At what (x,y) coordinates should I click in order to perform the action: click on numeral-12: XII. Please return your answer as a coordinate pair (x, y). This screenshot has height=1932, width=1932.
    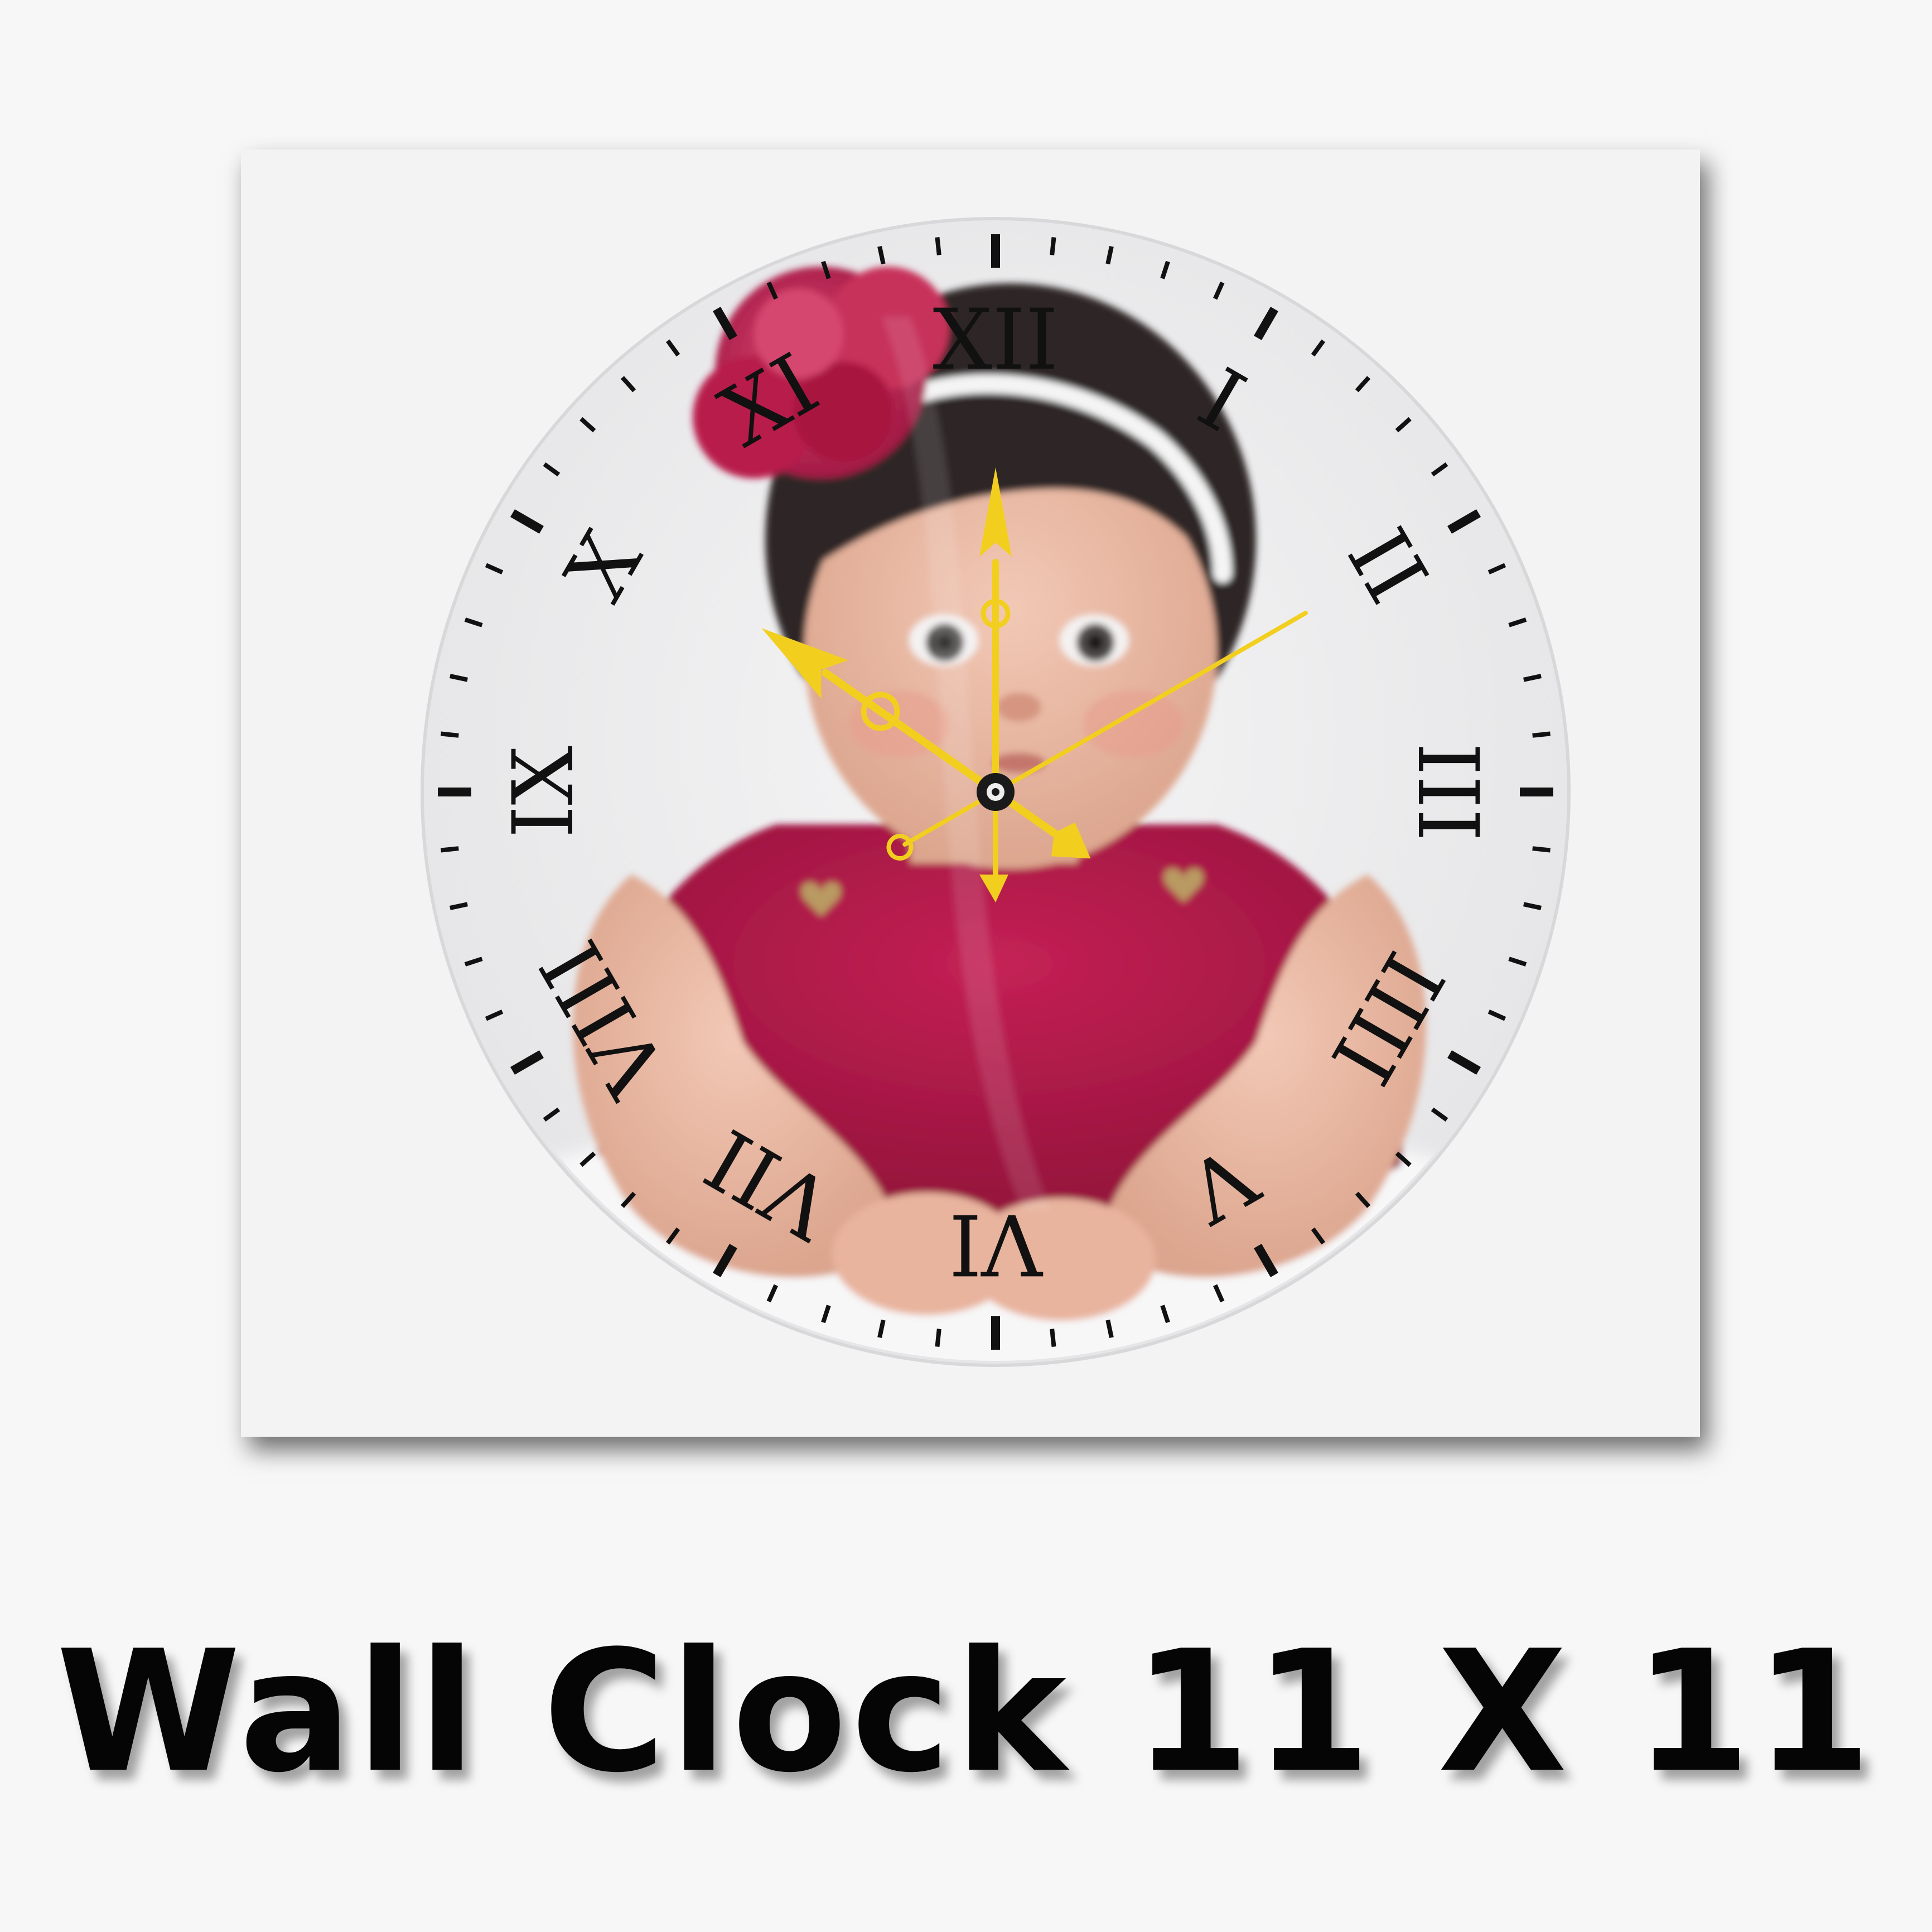
    Looking at the image, I should click on (995, 340).